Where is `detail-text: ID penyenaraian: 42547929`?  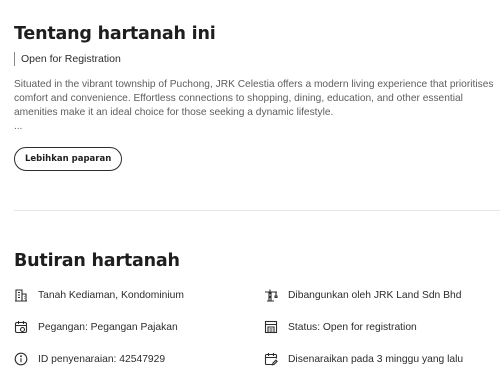
detail-text: ID penyenaraian: 42547929 is located at coordinates (102, 359).